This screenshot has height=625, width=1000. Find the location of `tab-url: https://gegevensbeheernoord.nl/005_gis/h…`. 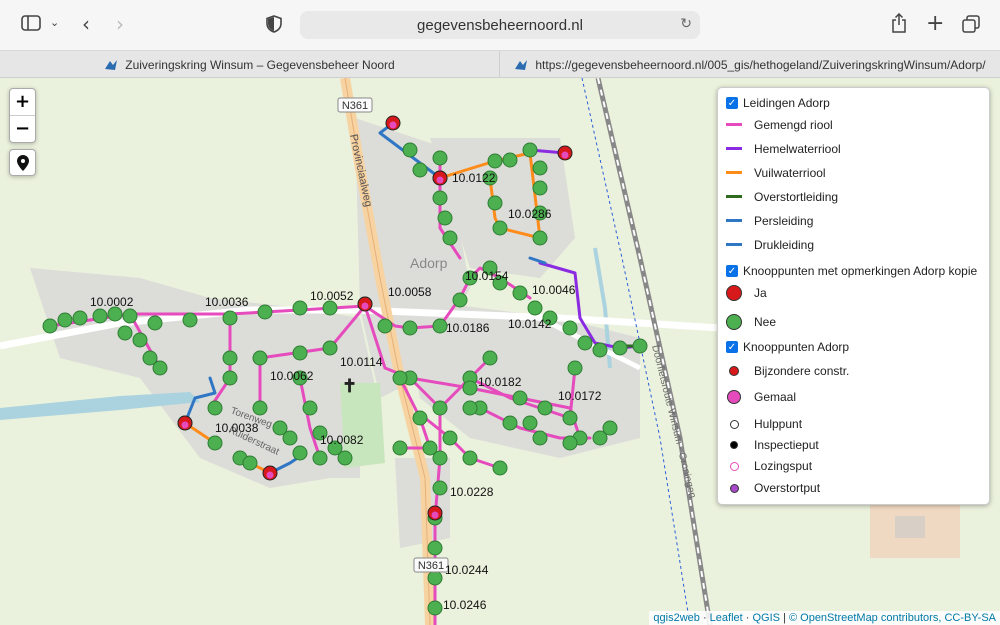

tab-url: https://gegevensbeheernoord.nl/005_gis/h… is located at coordinates (750, 64).